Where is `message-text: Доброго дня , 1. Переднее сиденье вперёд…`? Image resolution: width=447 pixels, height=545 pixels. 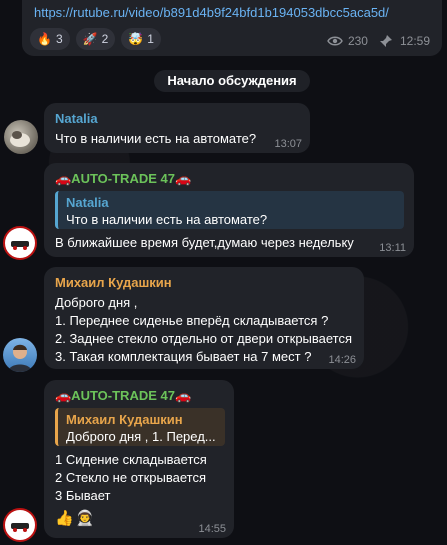 message-text: Доброго дня , 1. Переднее сиденье вперёд… is located at coordinates (203, 330).